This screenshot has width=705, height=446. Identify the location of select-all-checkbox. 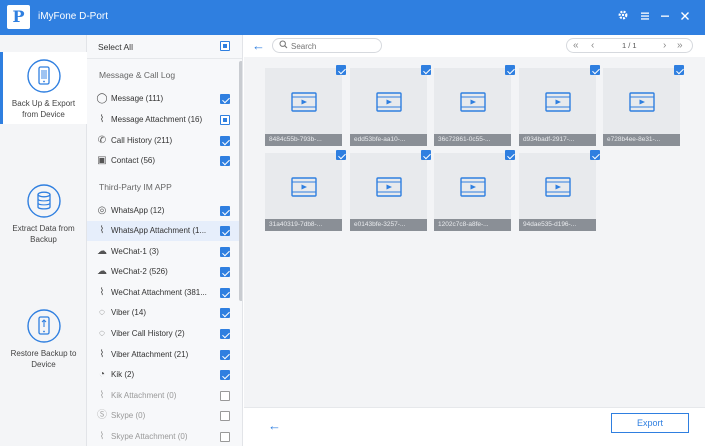
(225, 46).